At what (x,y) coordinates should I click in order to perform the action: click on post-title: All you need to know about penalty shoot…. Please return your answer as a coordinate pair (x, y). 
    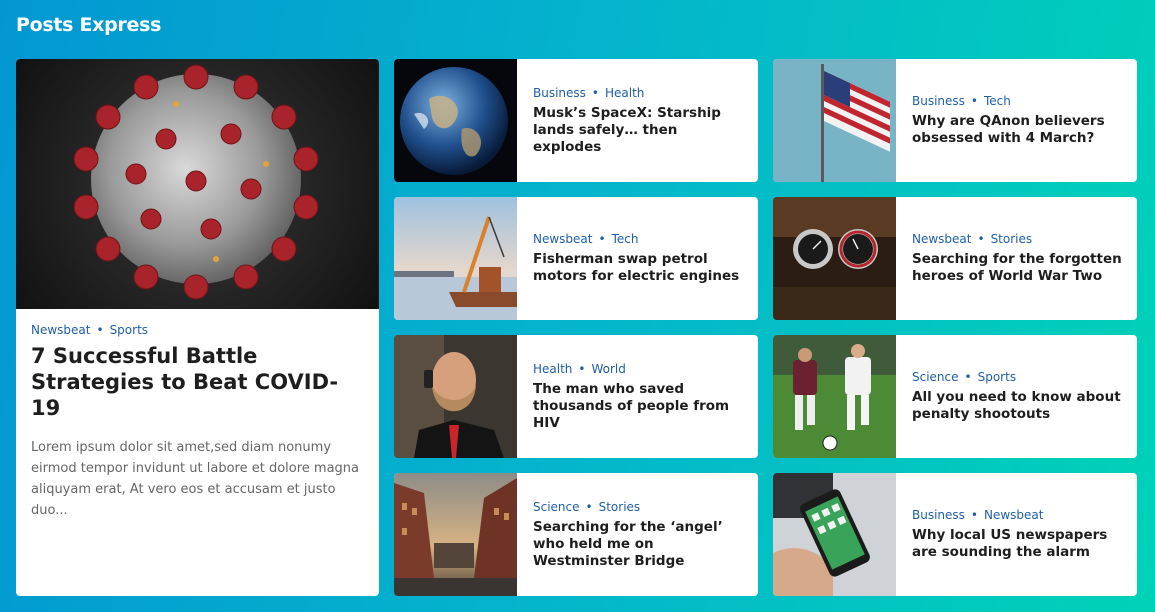
    Looking at the image, I should click on (1017, 406).